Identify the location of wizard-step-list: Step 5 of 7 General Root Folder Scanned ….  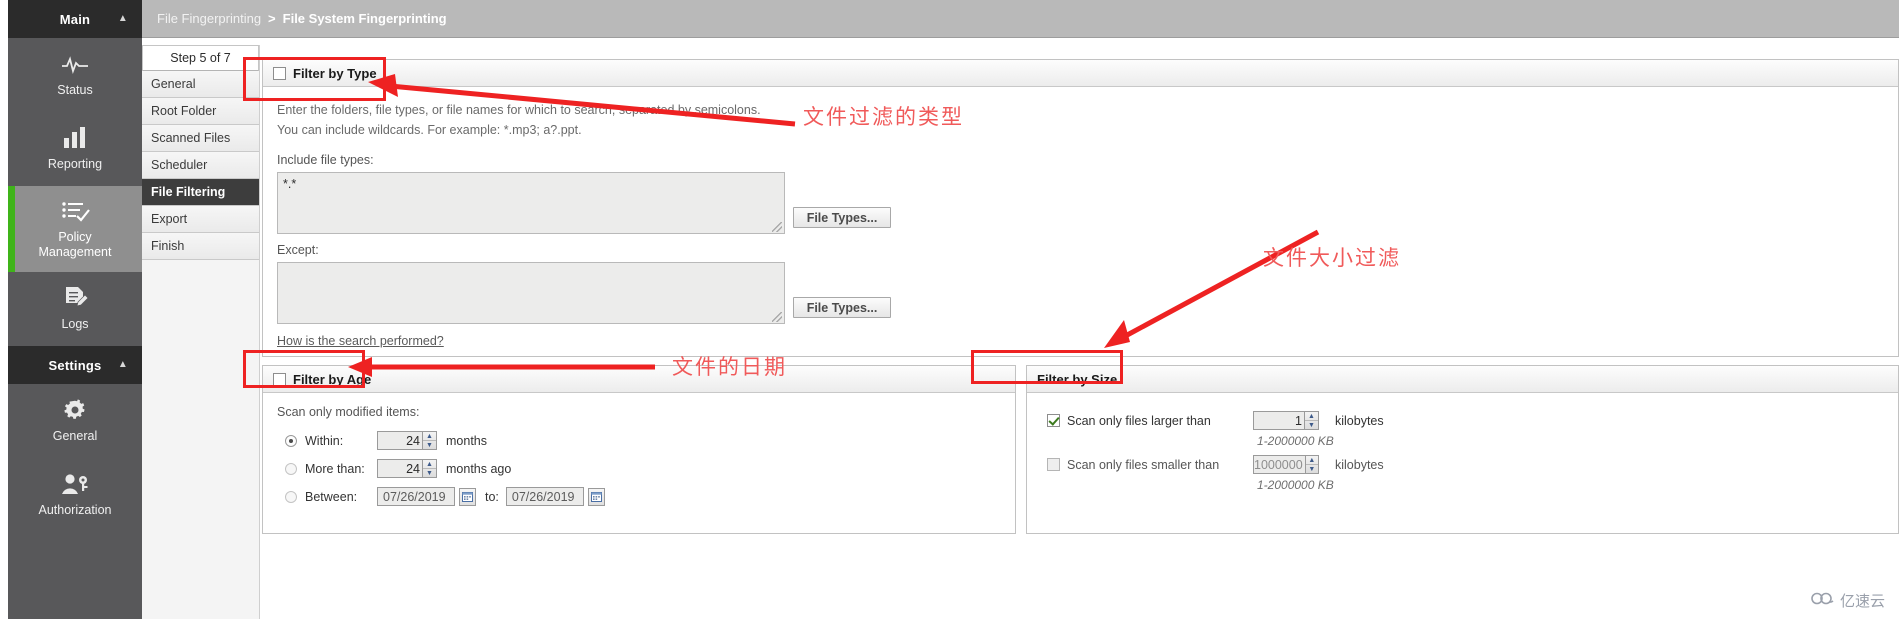
(201, 332).